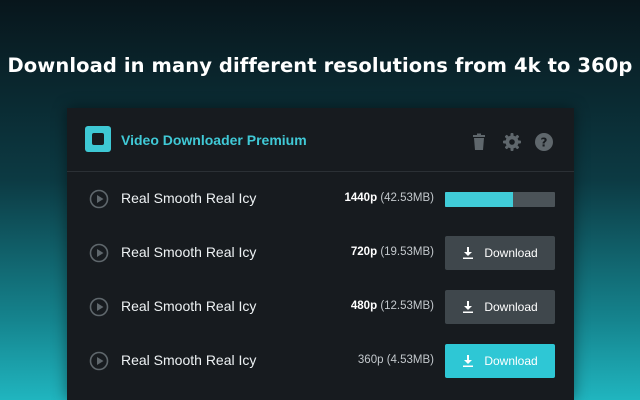  I want to click on file-size: (42.53MB), so click(407, 198).